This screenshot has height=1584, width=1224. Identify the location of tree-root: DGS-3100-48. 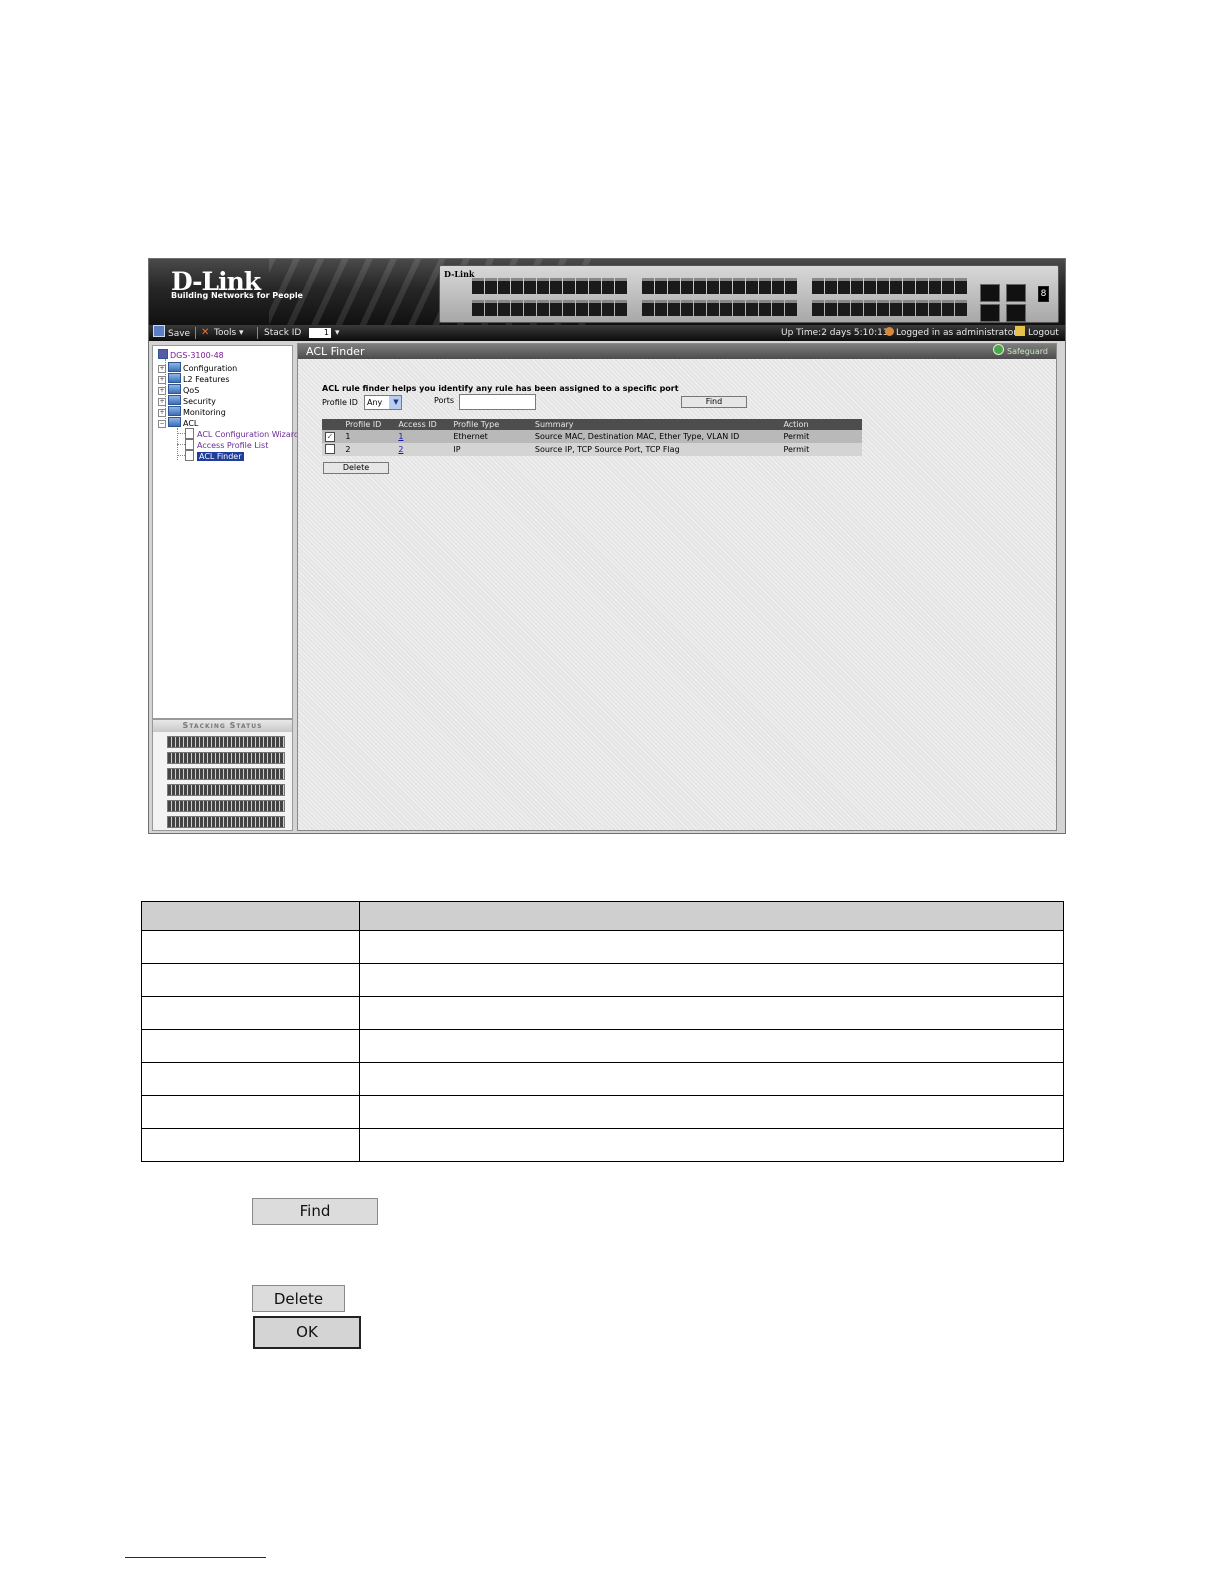
(191, 354).